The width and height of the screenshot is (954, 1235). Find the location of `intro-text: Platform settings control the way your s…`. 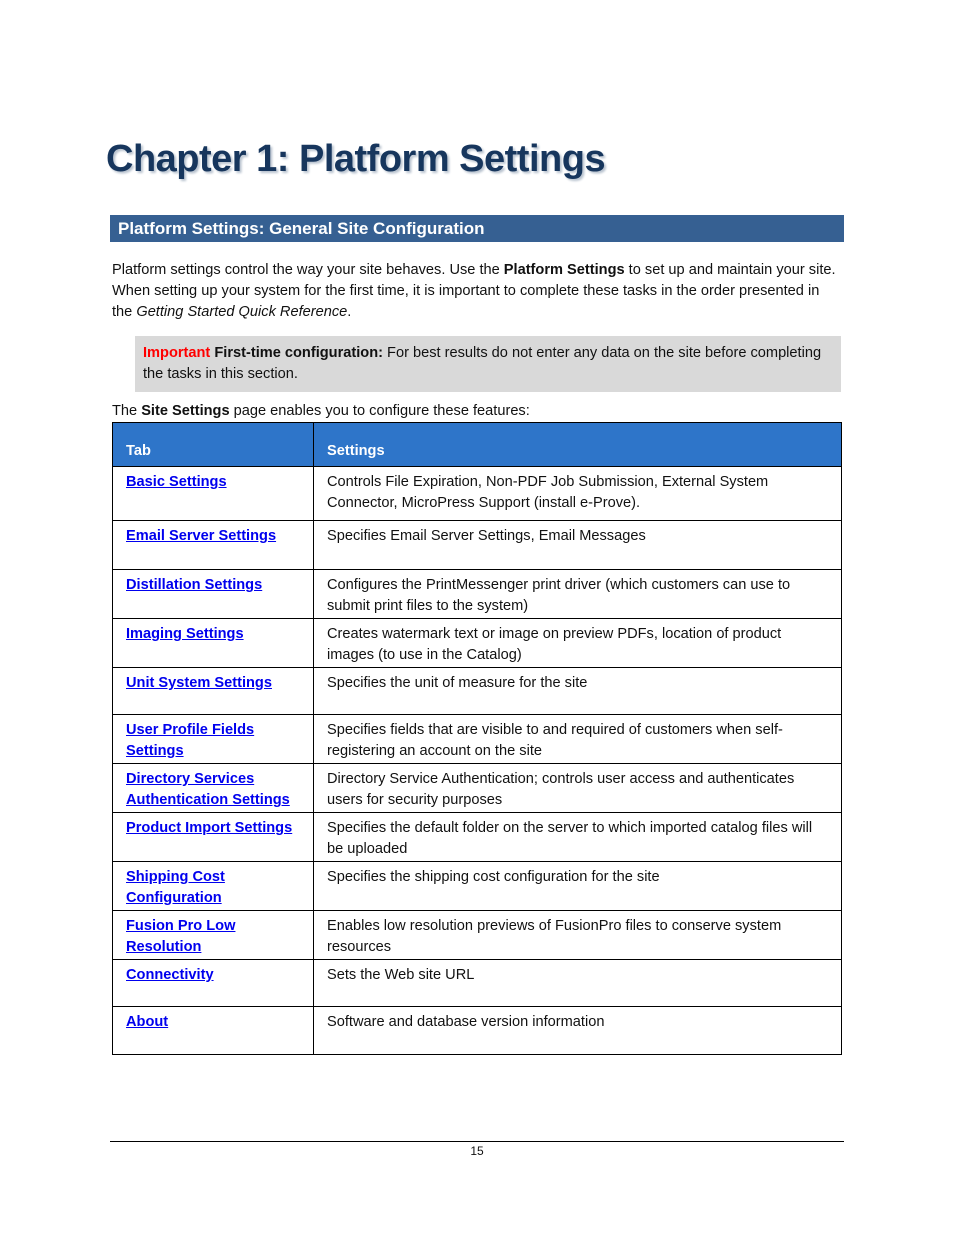

intro-text: Platform settings control the way your s… is located at coordinates (308, 270).